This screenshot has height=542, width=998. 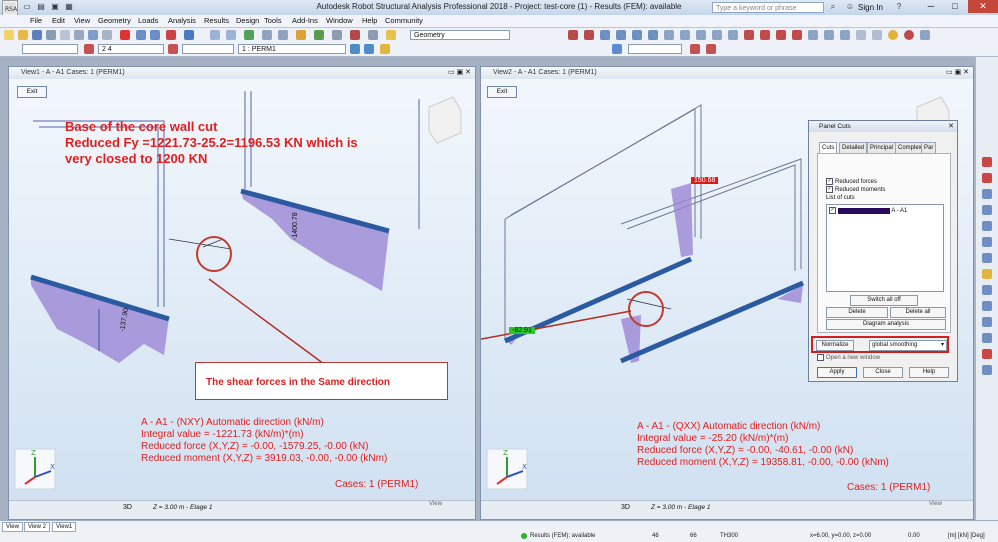 I want to click on user-icon: ☺, so click(x=850, y=7).